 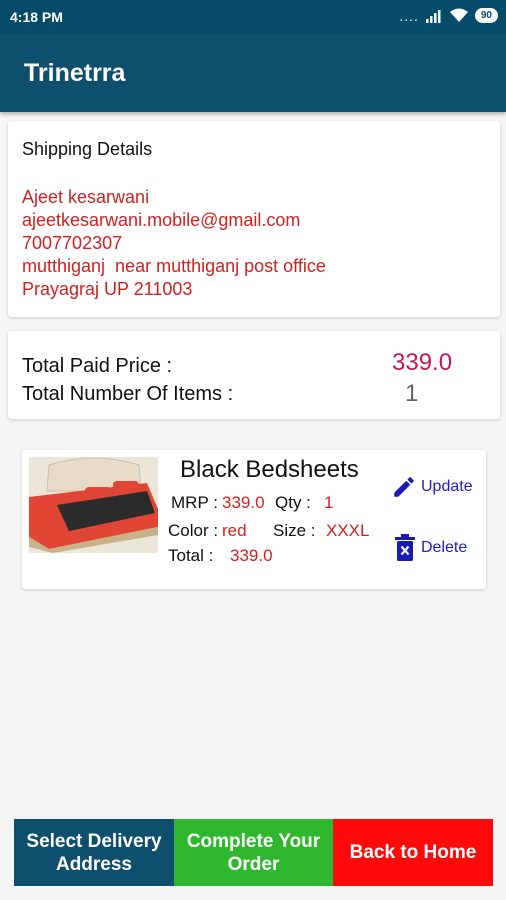 What do you see at coordinates (174, 266) in the screenshot?
I see `shipping-address: mutthiganj near mutthiganj post office` at bounding box center [174, 266].